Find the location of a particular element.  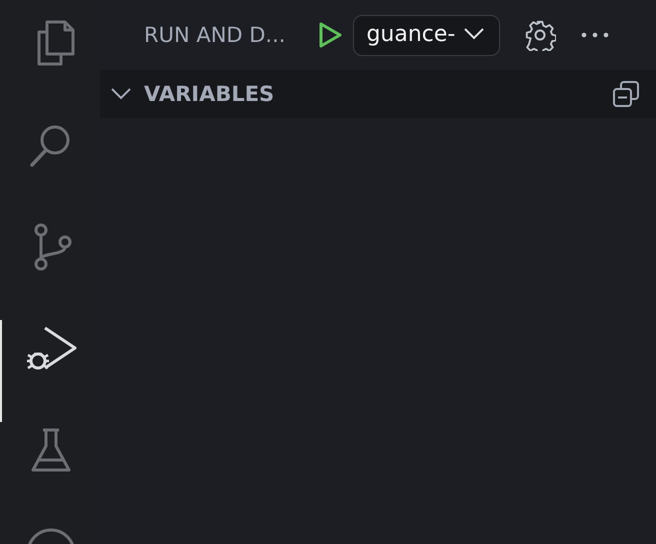

chevron-icon is located at coordinates (474, 34).